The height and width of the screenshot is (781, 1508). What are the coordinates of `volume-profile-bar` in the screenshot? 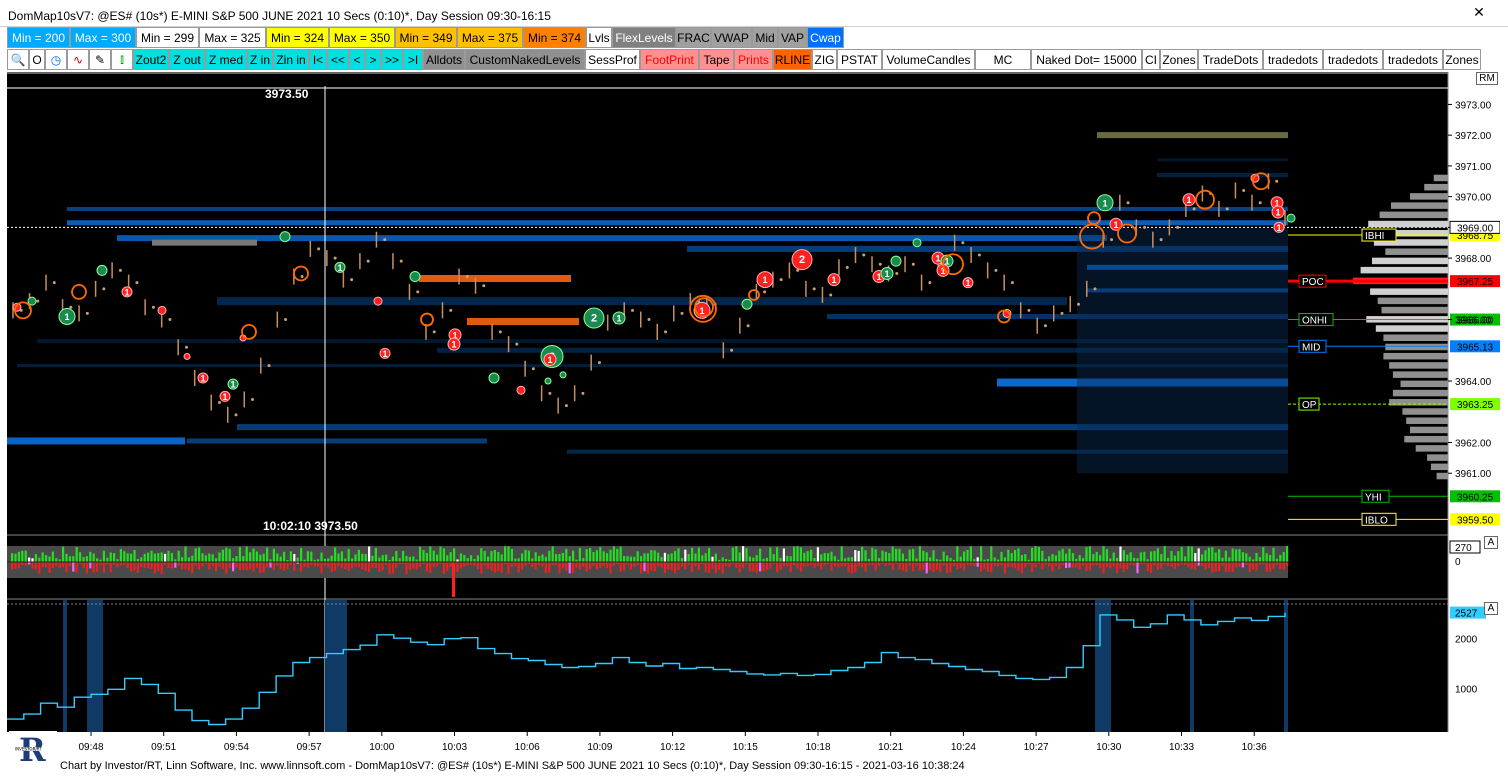 It's located at (1440, 178).